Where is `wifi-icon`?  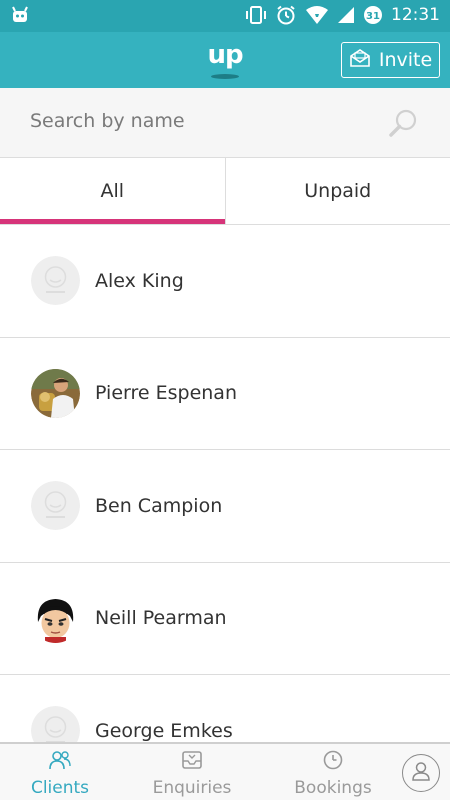
wifi-icon is located at coordinates (317, 15).